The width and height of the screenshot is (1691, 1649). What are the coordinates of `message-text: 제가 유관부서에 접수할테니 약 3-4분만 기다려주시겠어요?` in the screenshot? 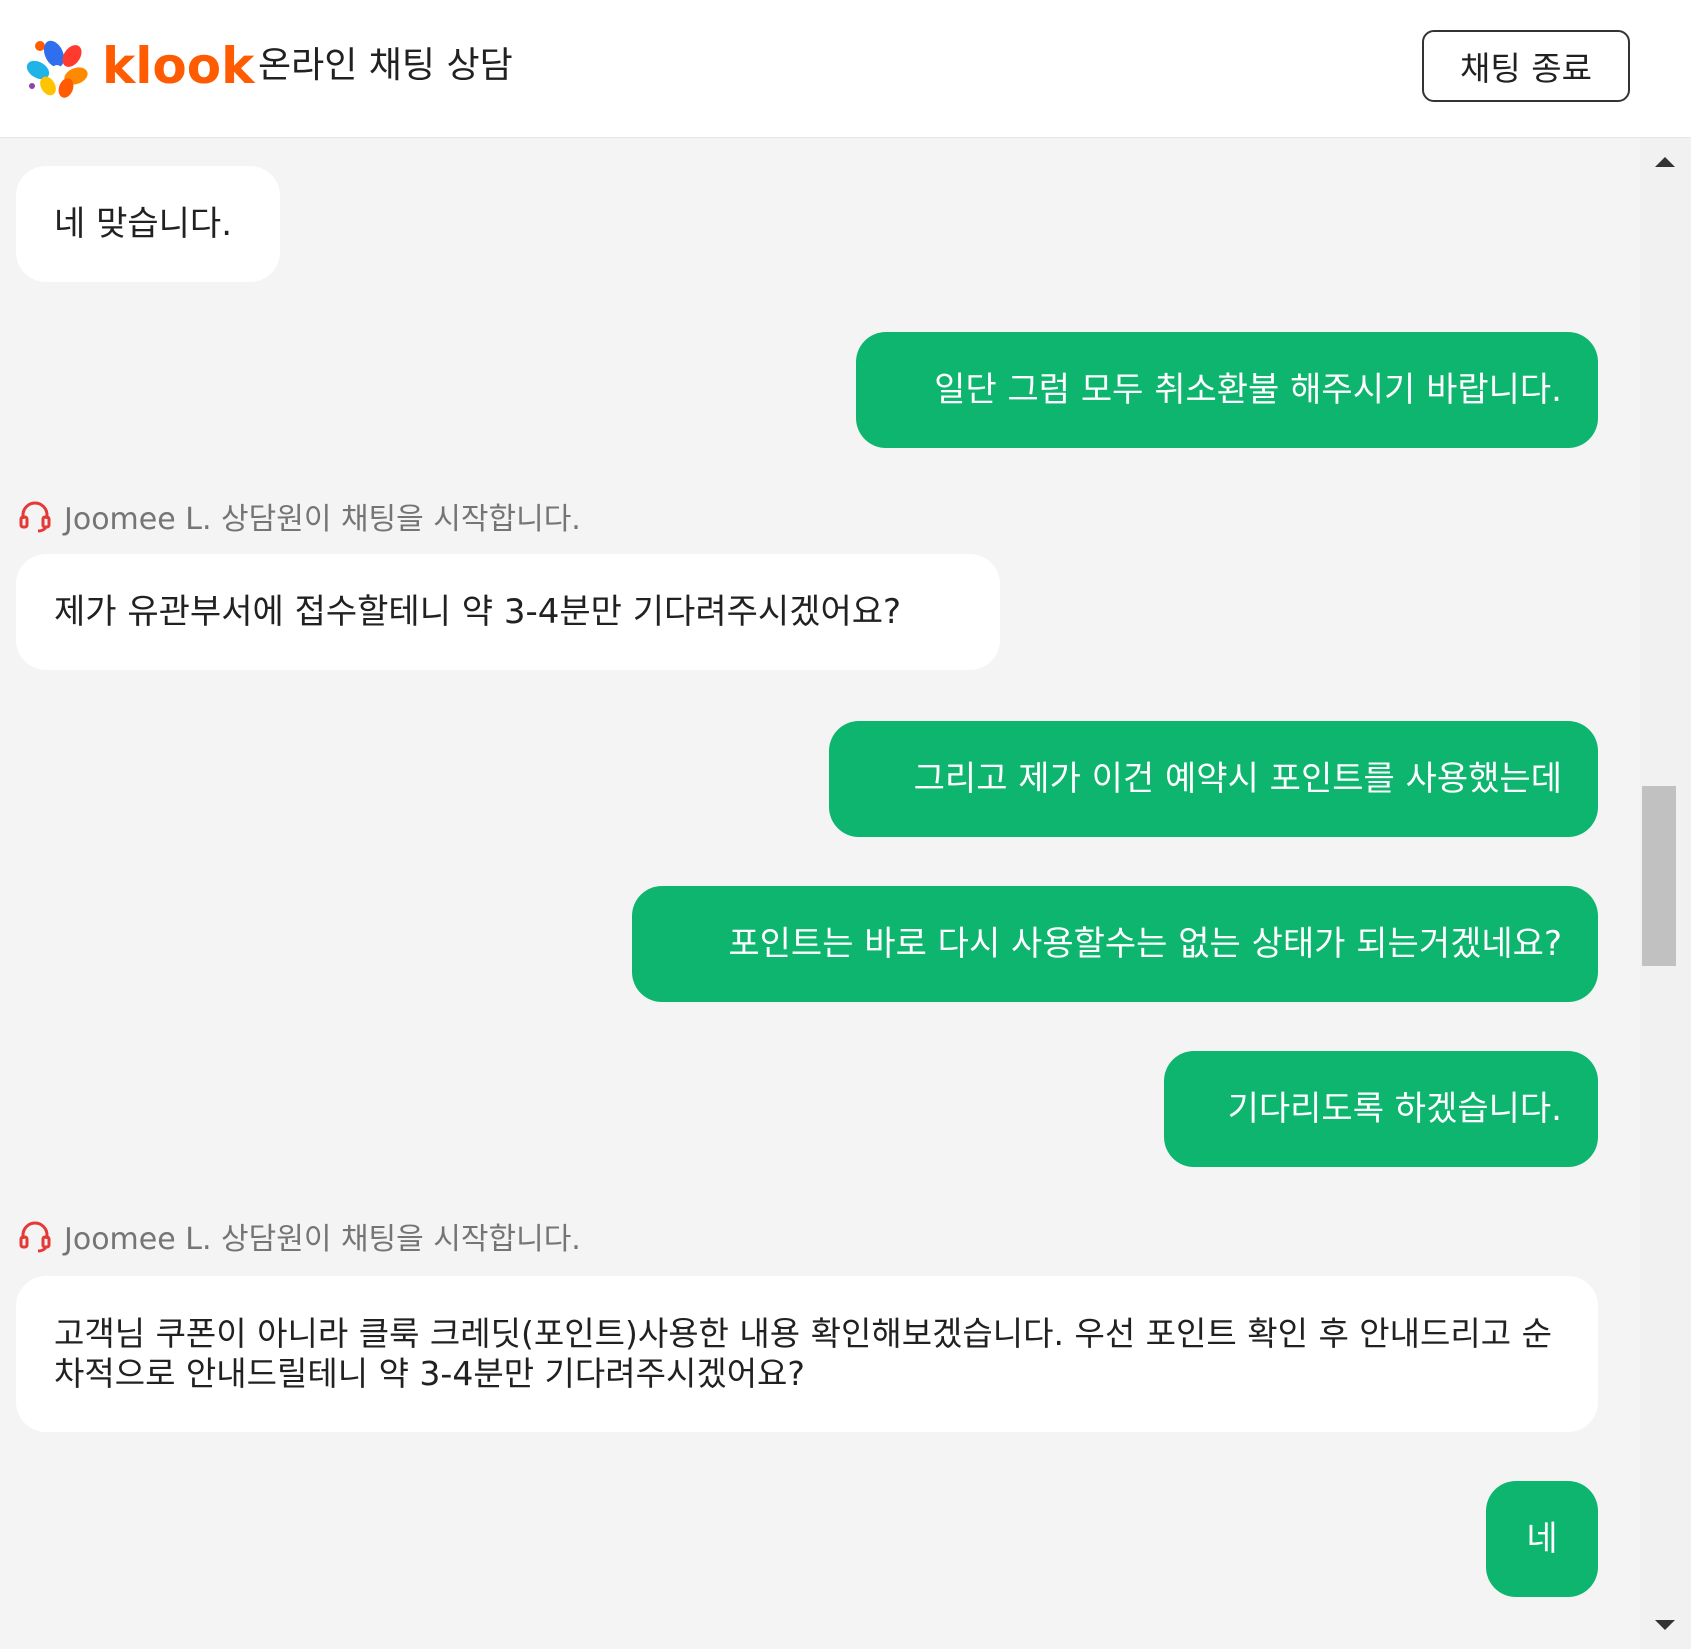 It's located at (478, 612).